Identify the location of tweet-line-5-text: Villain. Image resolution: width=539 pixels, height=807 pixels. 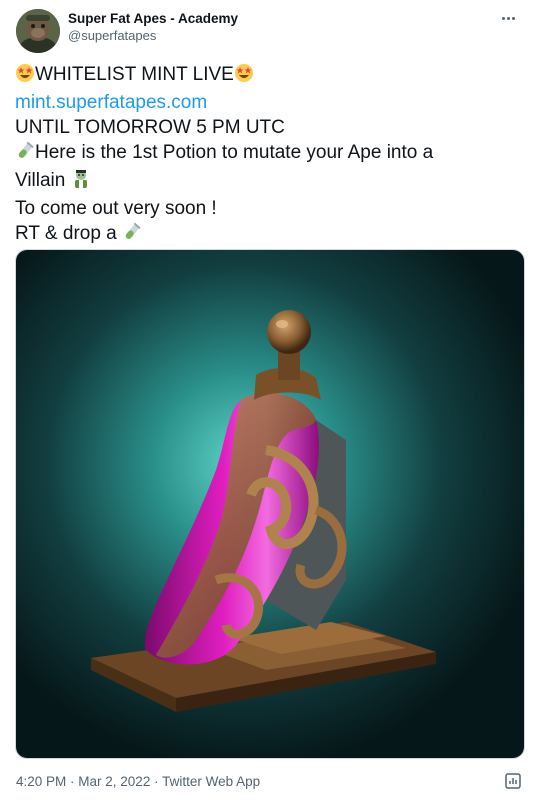
(40, 180).